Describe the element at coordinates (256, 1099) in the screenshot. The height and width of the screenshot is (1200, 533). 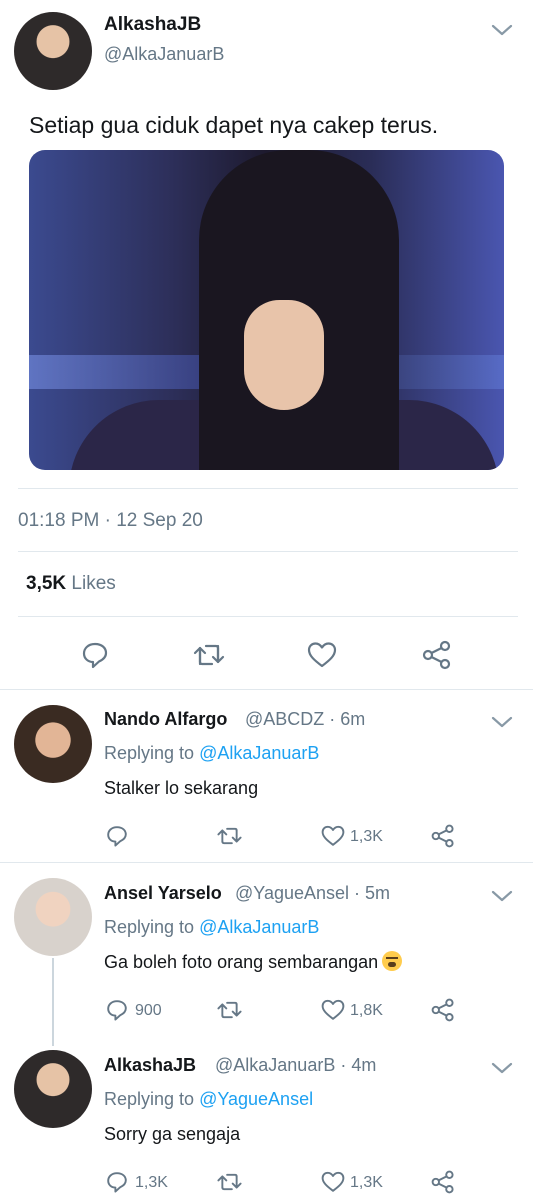
I see `replying-to-link: @YagueAnsel` at that location.